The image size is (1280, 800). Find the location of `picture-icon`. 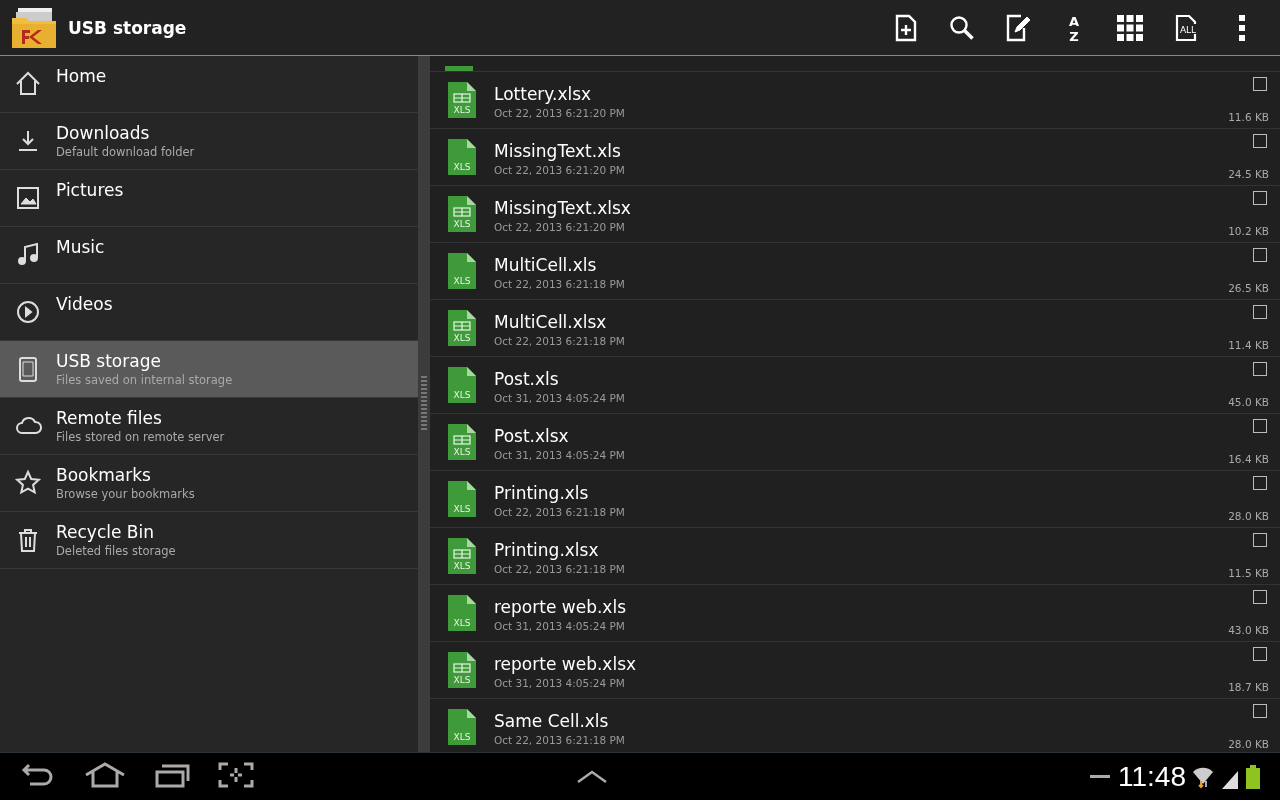

picture-icon is located at coordinates (28, 198).